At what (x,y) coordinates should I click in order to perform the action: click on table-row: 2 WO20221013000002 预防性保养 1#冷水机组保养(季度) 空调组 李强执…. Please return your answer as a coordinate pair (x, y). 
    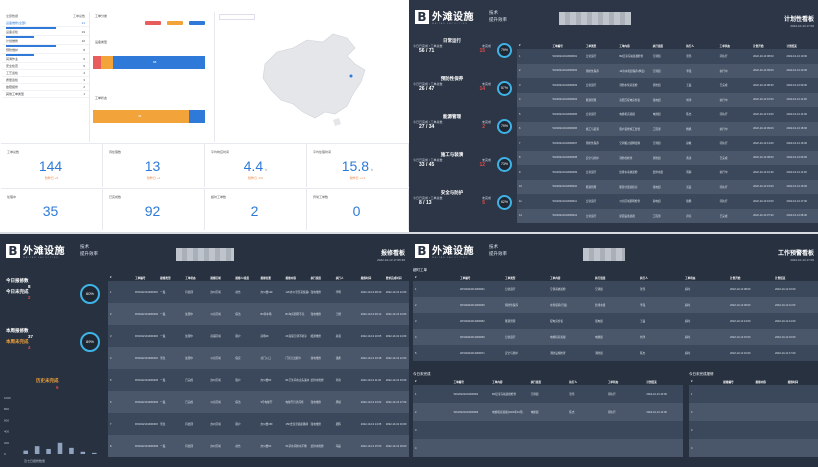
    Looking at the image, I should click on (667, 70).